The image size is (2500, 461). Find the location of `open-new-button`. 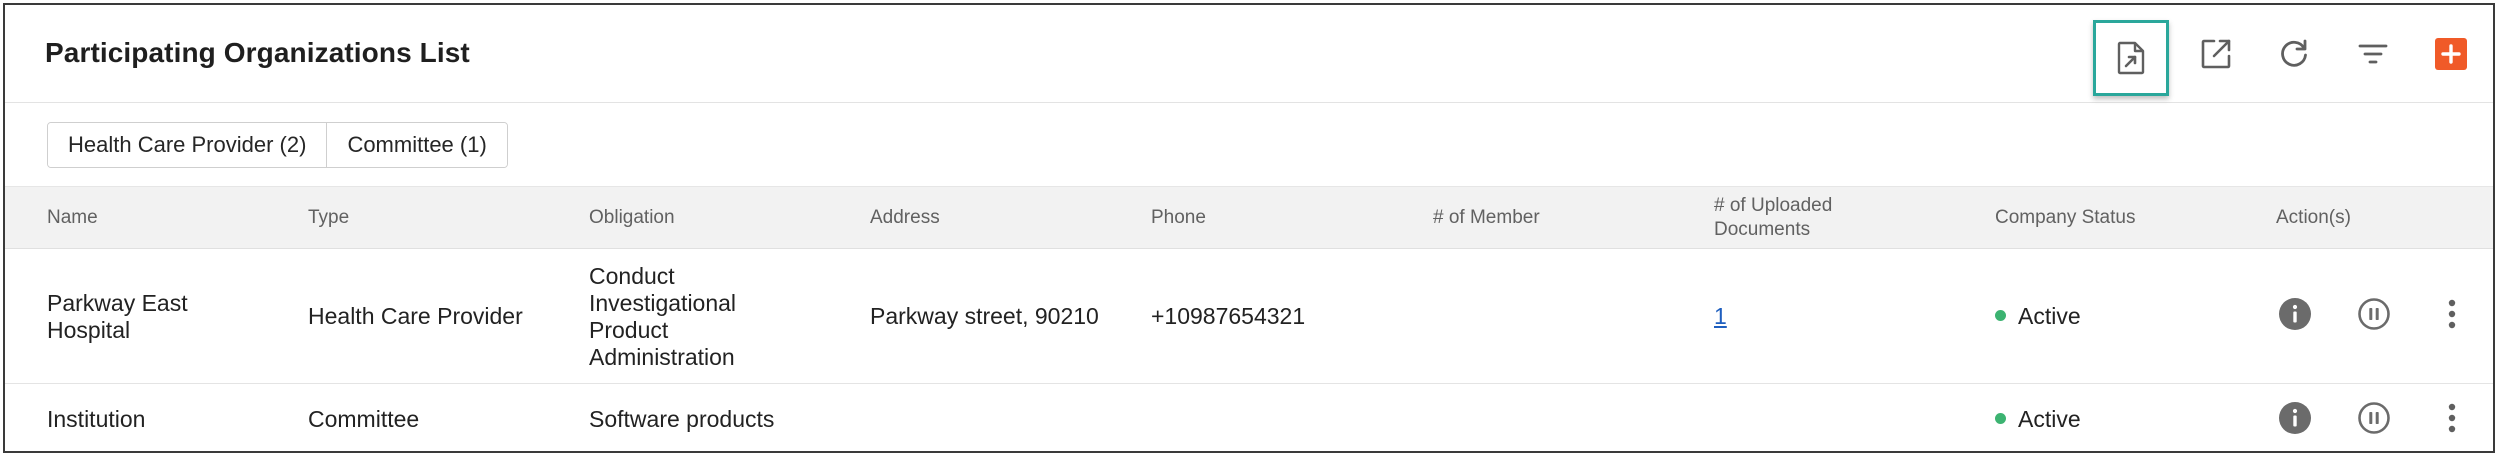

open-new-button is located at coordinates (2216, 54).